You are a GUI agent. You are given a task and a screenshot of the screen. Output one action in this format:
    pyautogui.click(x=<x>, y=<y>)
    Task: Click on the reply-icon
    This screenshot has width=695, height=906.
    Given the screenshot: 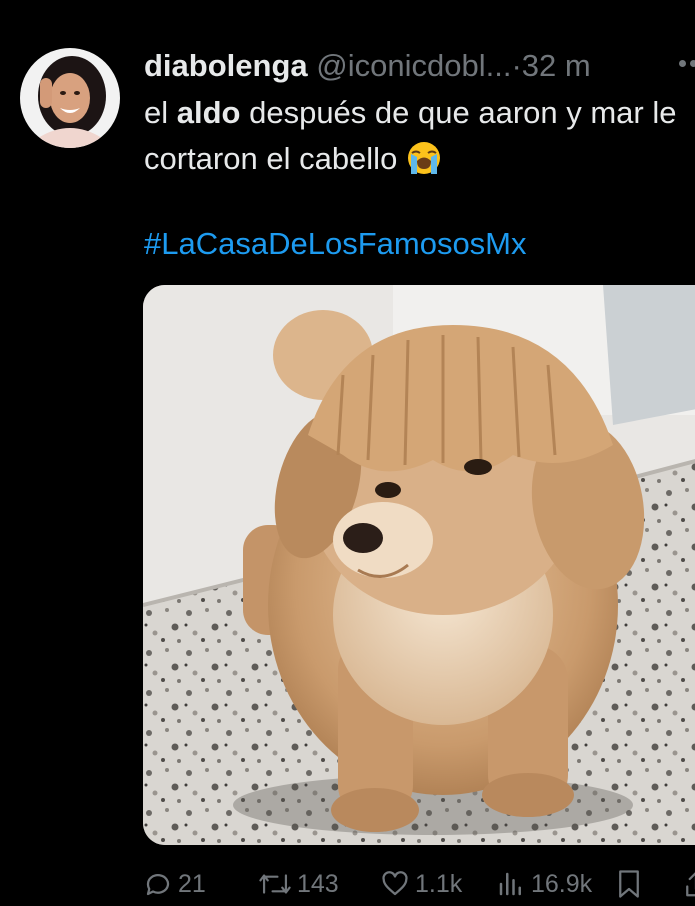 What is the action you would take?
    pyautogui.click(x=158, y=885)
    